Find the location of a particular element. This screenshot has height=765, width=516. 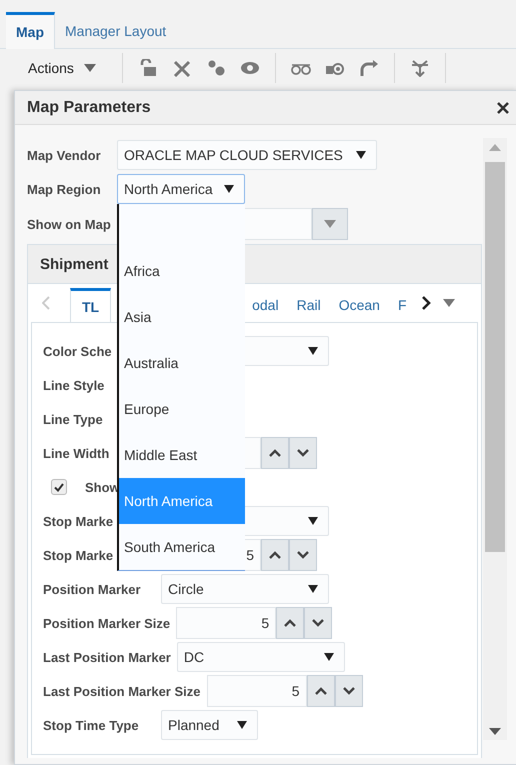

tab: Ocean is located at coordinates (359, 305).